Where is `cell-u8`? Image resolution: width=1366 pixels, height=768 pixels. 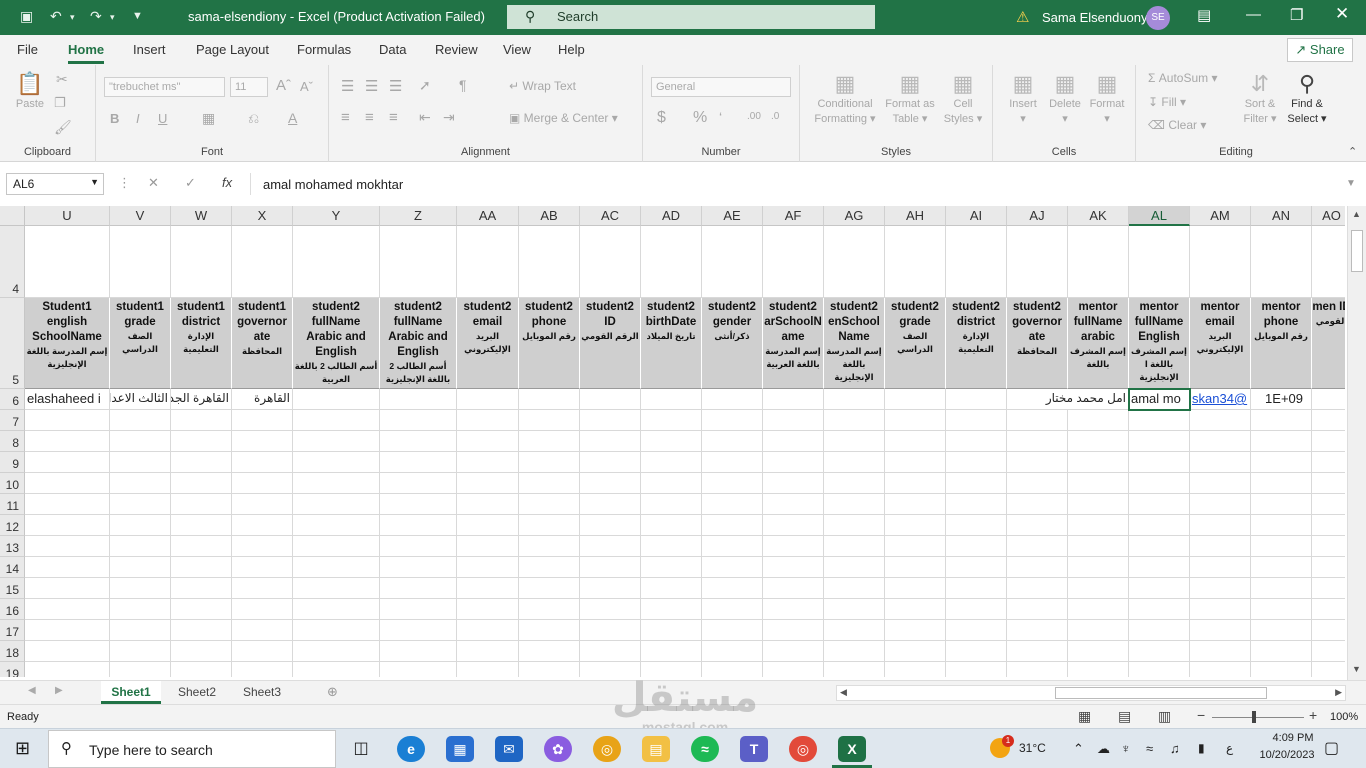 cell-u8 is located at coordinates (67, 441).